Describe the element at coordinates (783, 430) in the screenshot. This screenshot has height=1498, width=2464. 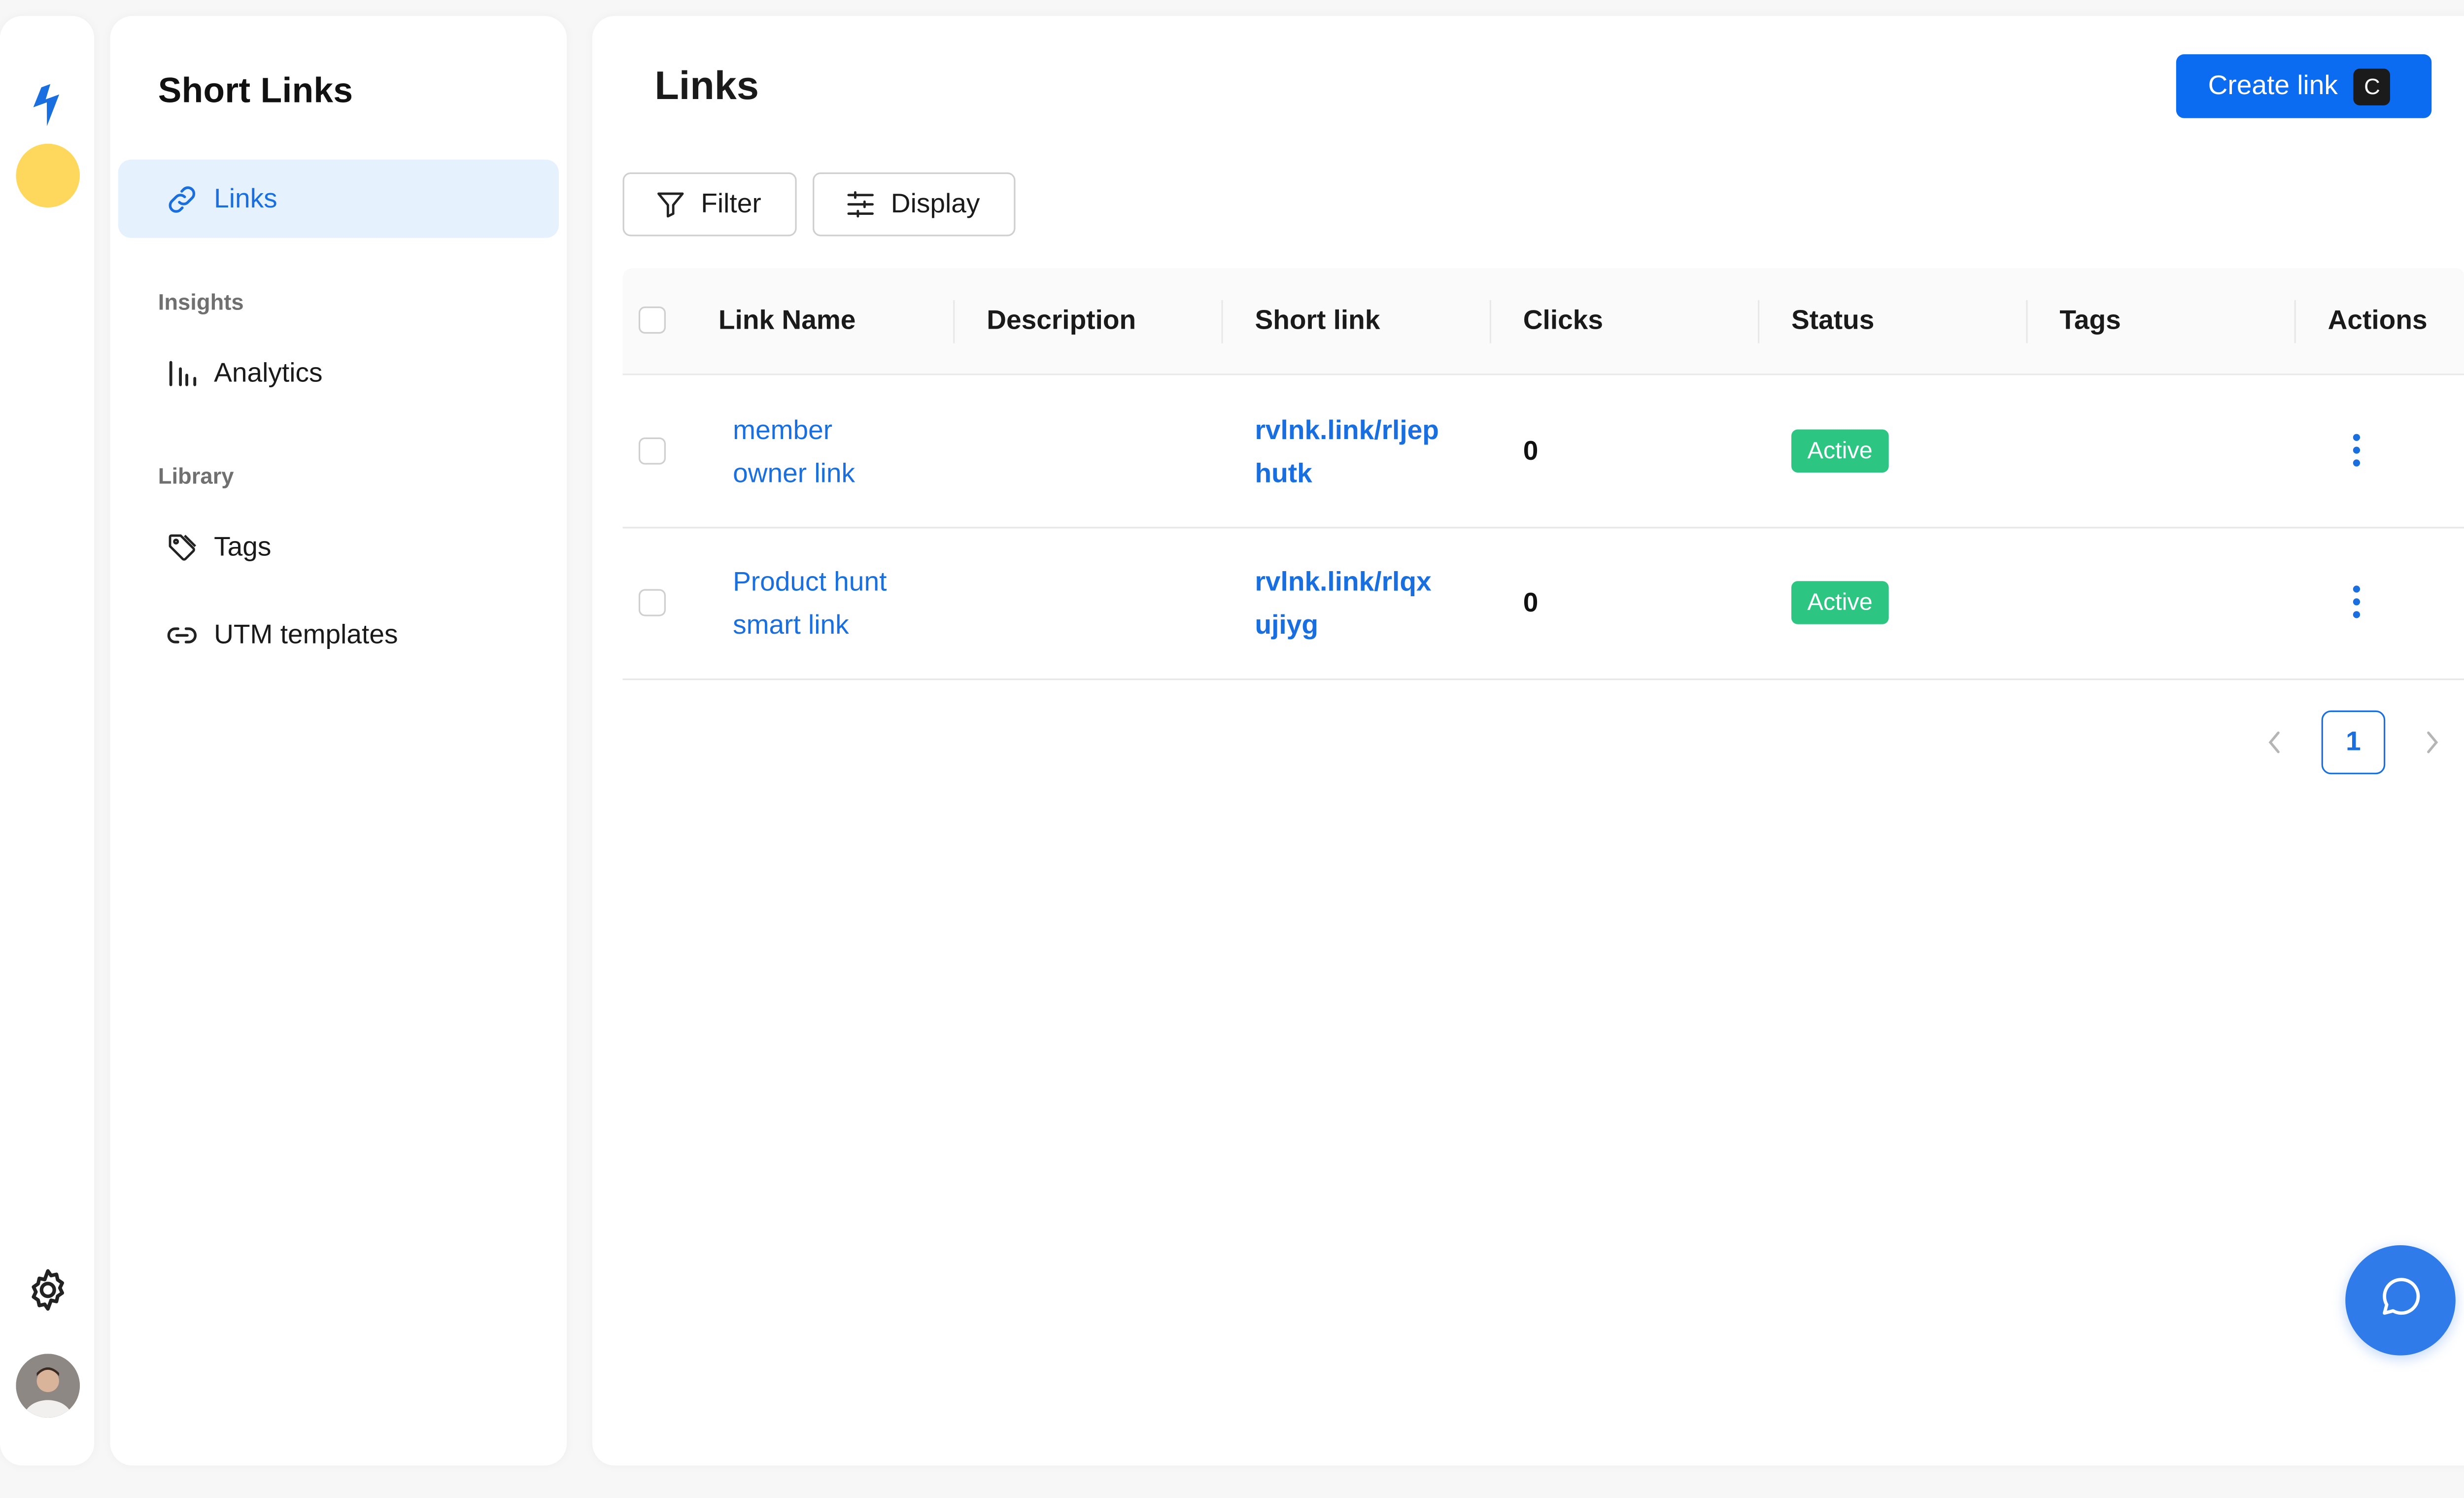
I see `link-name-line: member` at that location.